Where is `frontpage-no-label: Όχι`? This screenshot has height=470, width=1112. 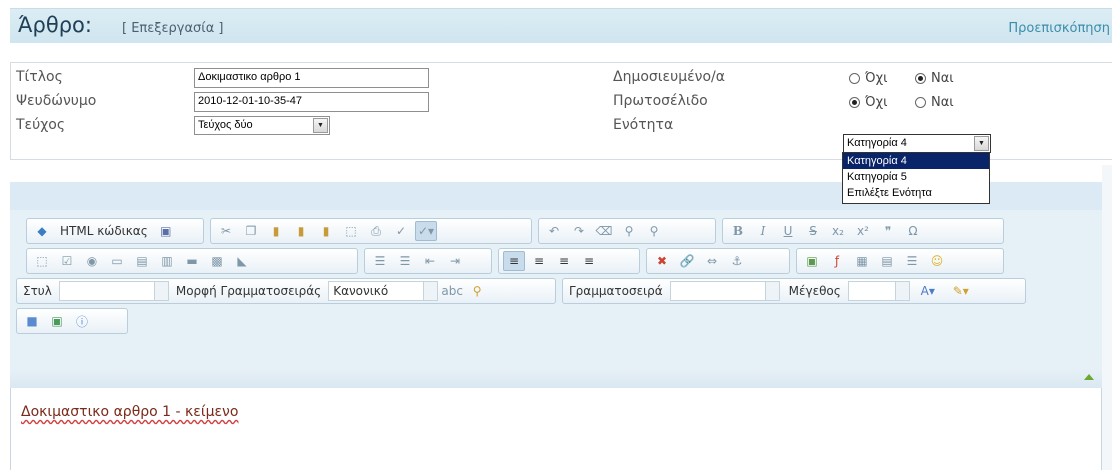 frontpage-no-label: Όχι is located at coordinates (876, 102).